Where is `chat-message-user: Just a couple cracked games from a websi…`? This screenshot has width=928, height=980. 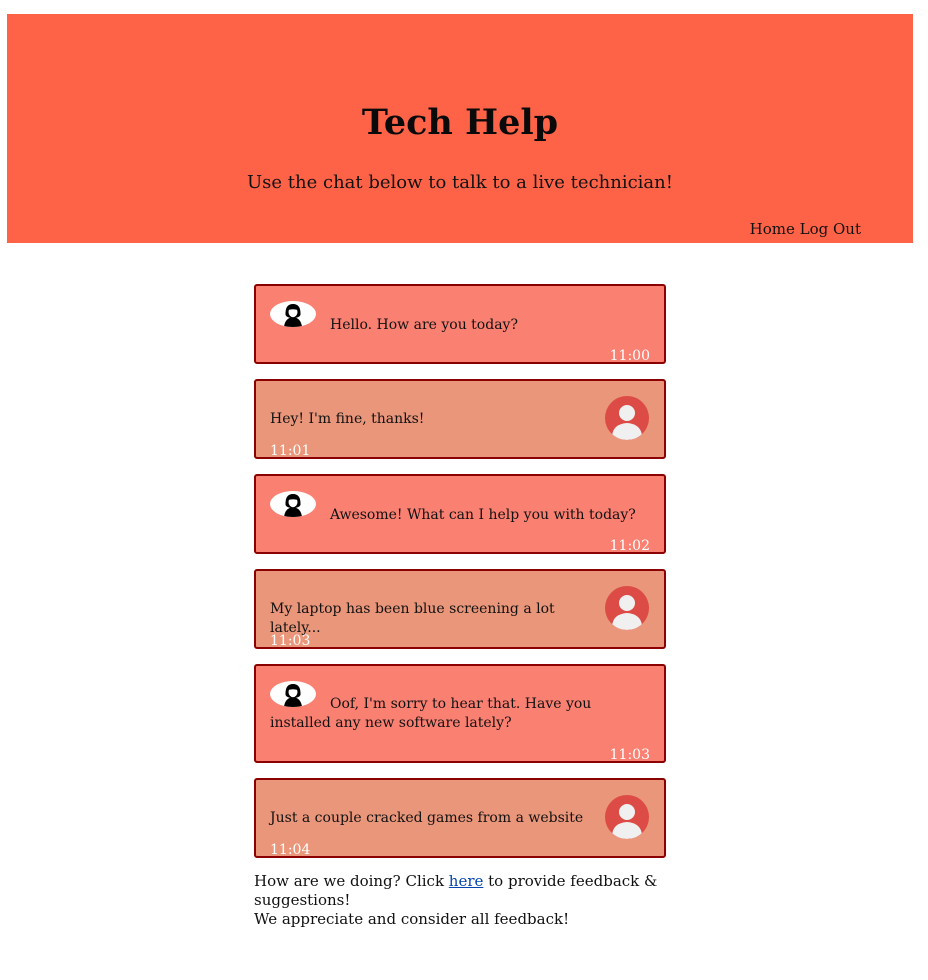
chat-message-user: Just a couple cracked games from a websi… is located at coordinates (460, 818).